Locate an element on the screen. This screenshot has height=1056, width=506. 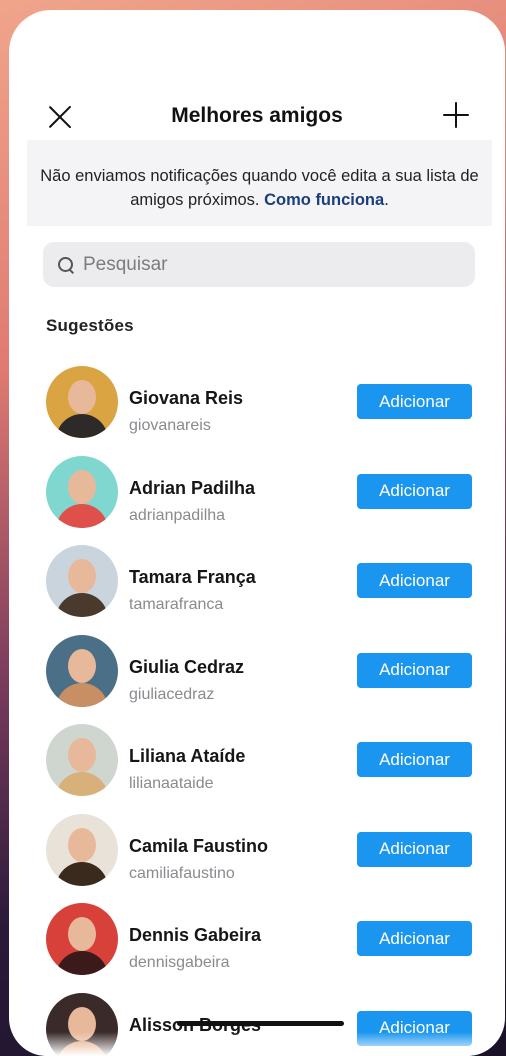
user-name: Giovana Reis is located at coordinates (186, 398).